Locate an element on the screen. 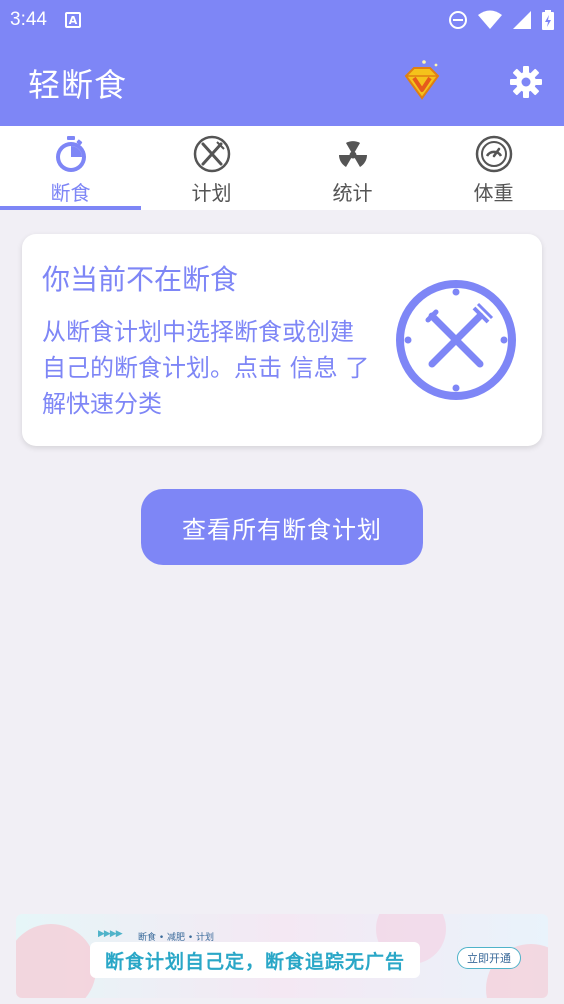 The height and width of the screenshot is (1004, 564). tab-label: 断食 is located at coordinates (70, 193).